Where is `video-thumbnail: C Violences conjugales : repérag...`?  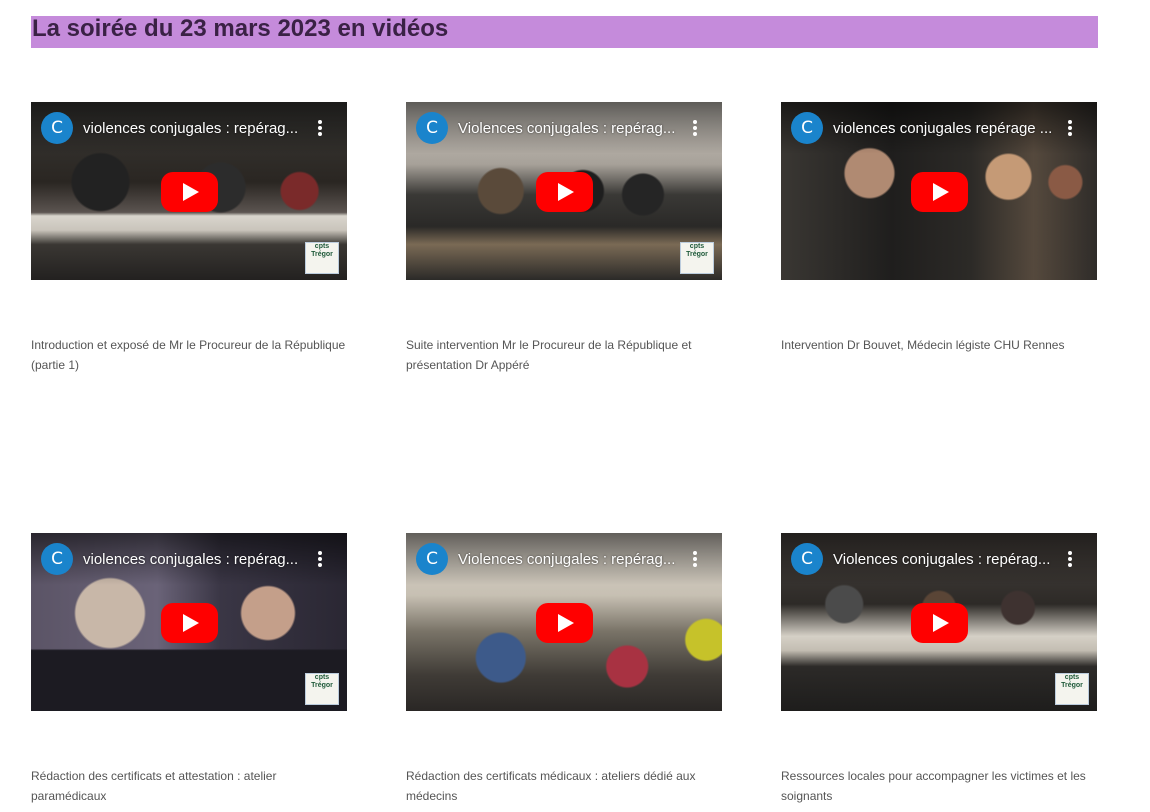 video-thumbnail: C Violences conjugales : repérag... is located at coordinates (564, 622).